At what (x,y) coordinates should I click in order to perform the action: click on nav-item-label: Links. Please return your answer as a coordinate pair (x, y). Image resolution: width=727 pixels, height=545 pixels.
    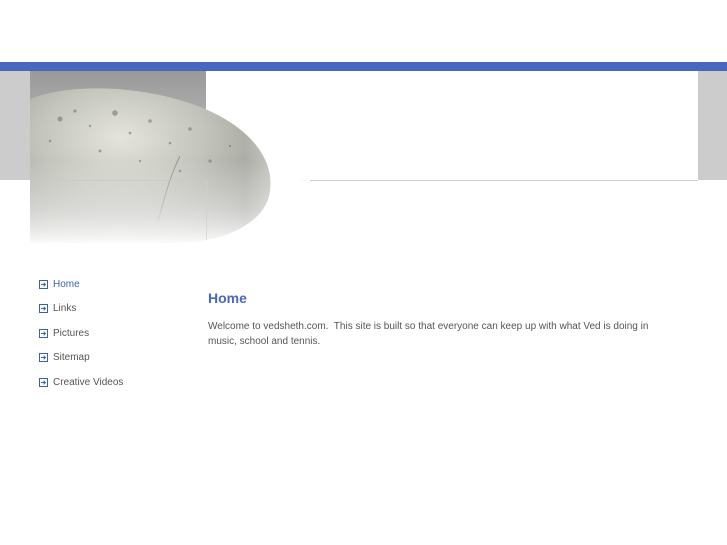
    Looking at the image, I should click on (65, 309).